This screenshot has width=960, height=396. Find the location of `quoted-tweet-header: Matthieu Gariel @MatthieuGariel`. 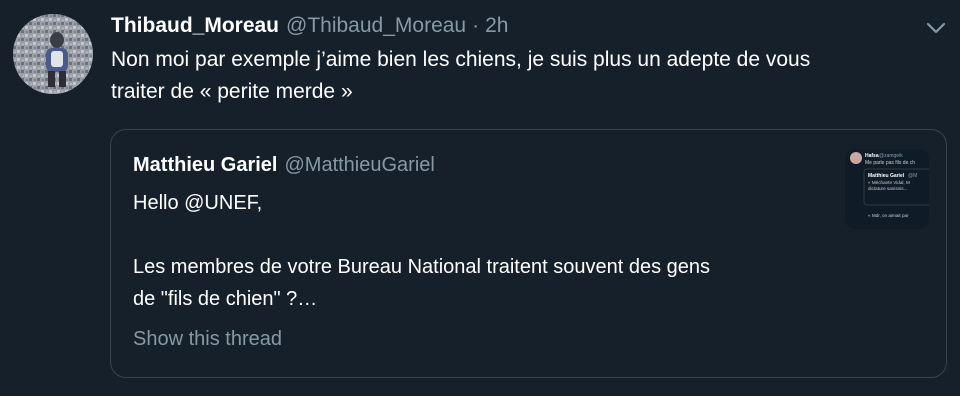

quoted-tweet-header: Matthieu Gariel @MatthieuGariel is located at coordinates (284, 165).